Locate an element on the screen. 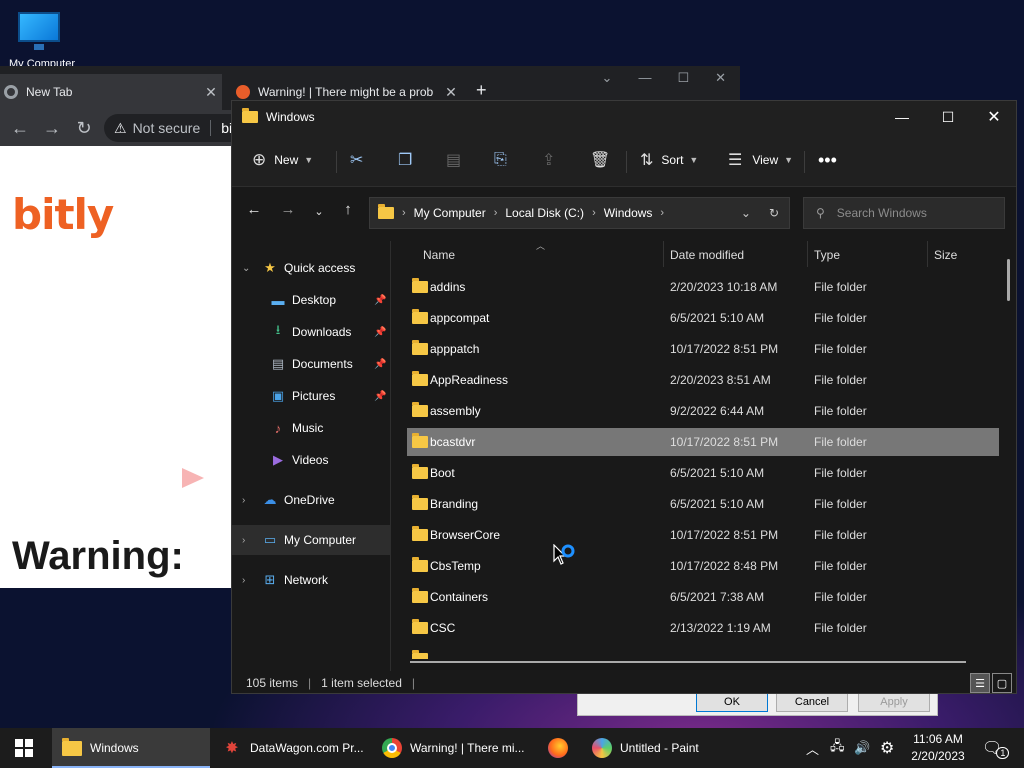 Image resolution: width=1024 pixels, height=768 pixels. file-row: Branding 6/5/2021 5:10 AM File folder is located at coordinates (703, 504).